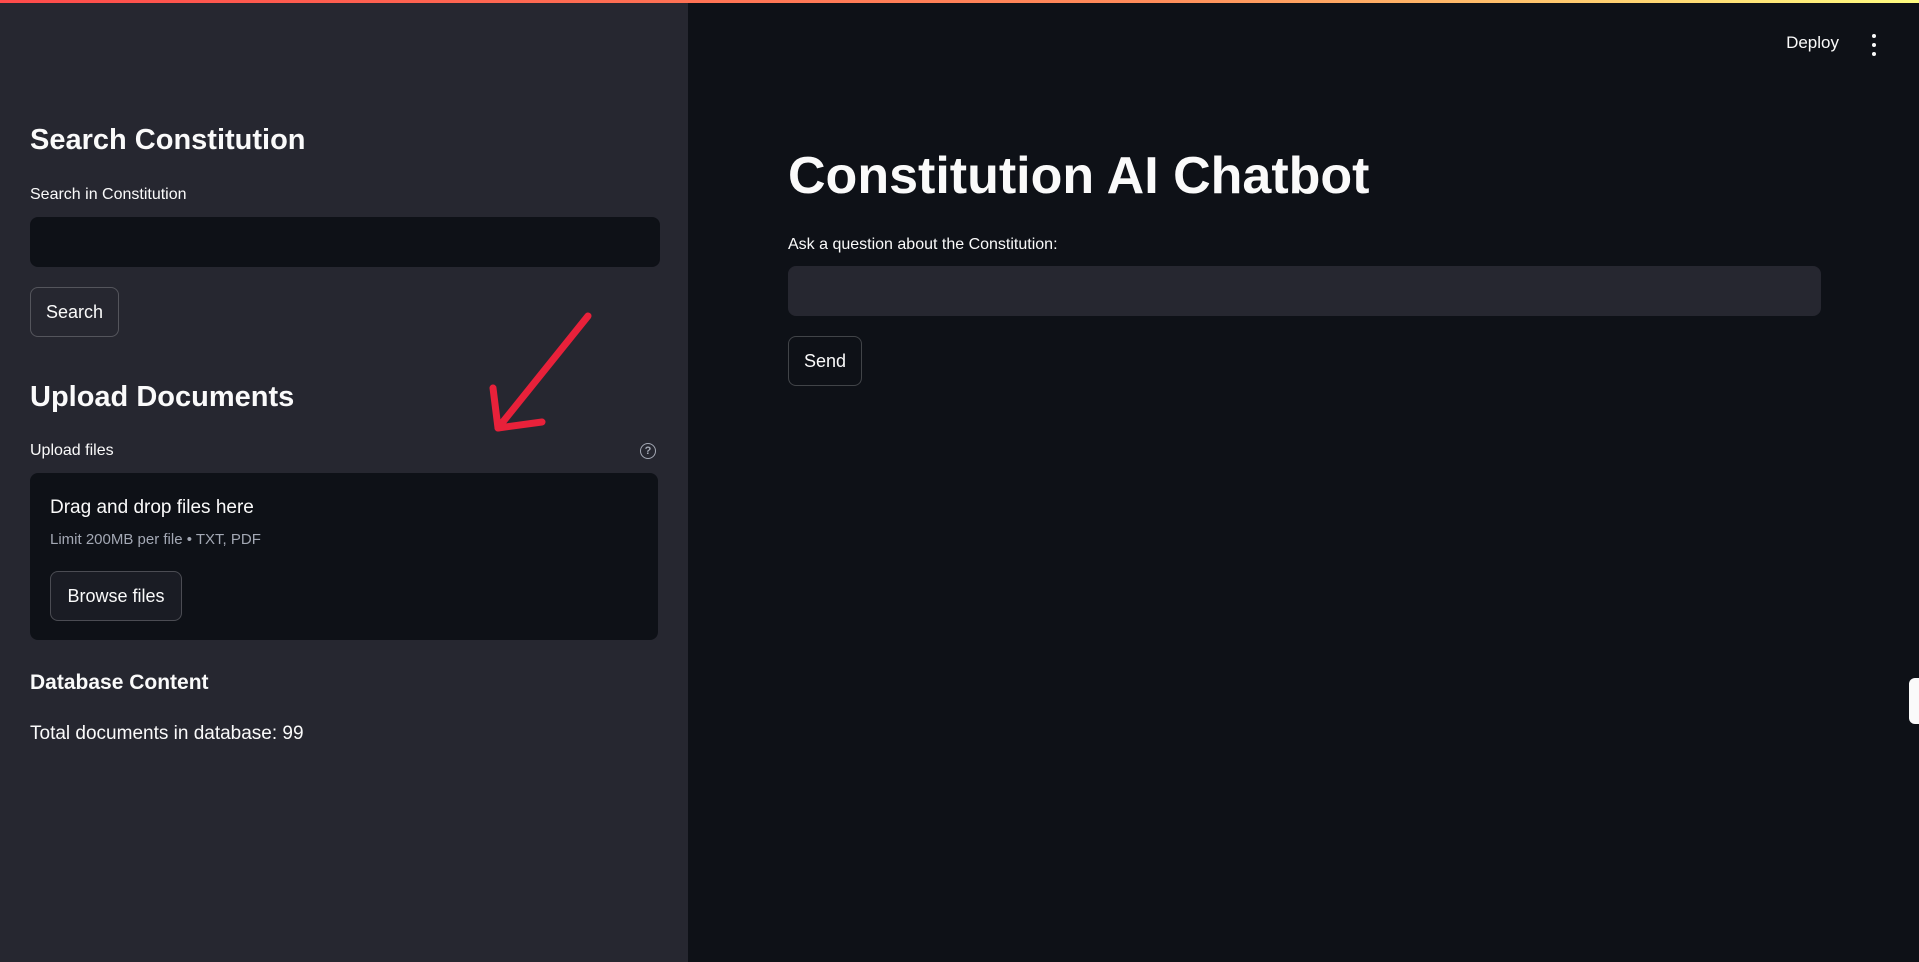 The height and width of the screenshot is (962, 1919). I want to click on help-icon: ?, so click(648, 451).